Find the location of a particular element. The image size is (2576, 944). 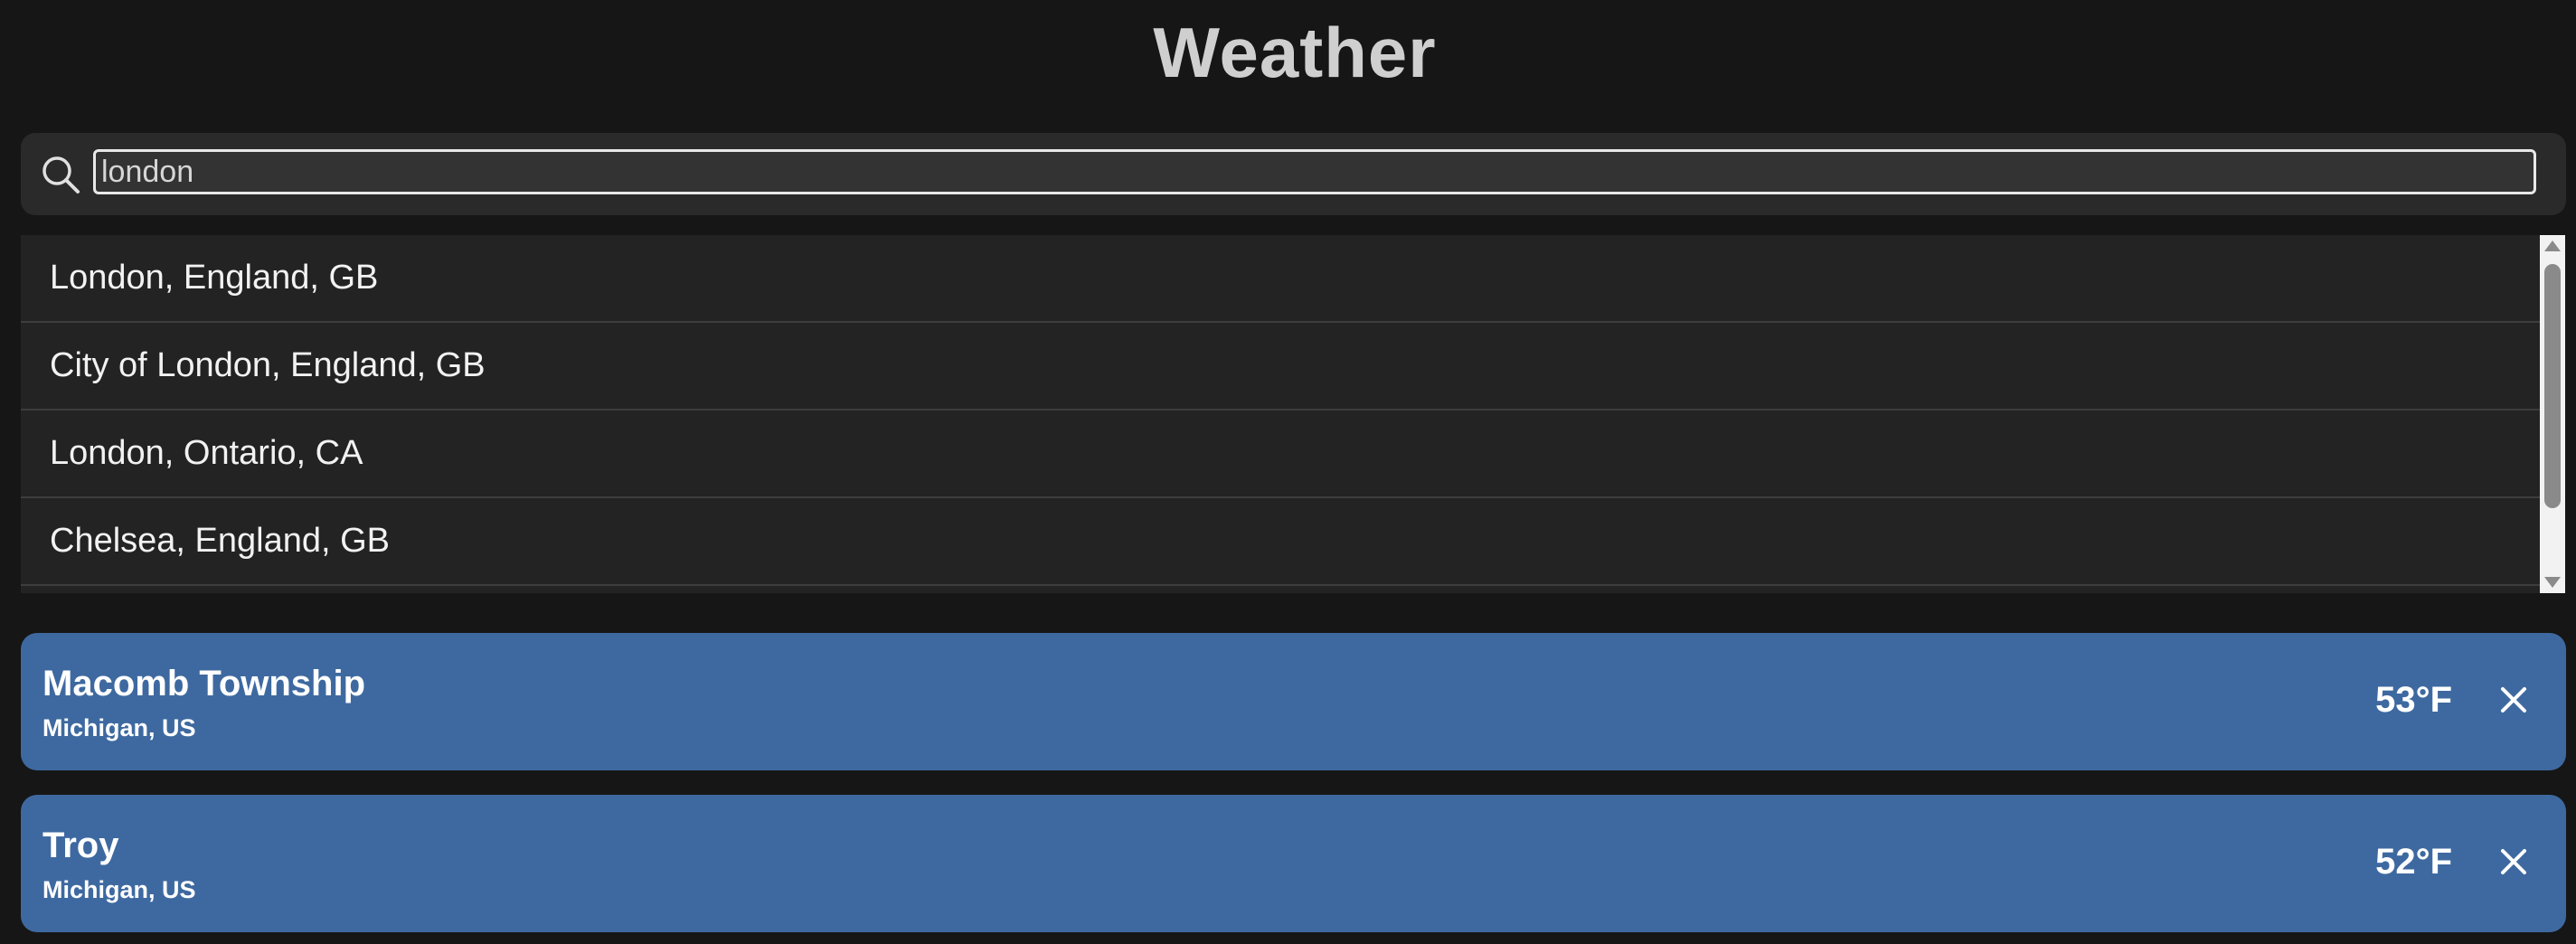

suggestion-label: London, Ontario, CA is located at coordinates (206, 453).